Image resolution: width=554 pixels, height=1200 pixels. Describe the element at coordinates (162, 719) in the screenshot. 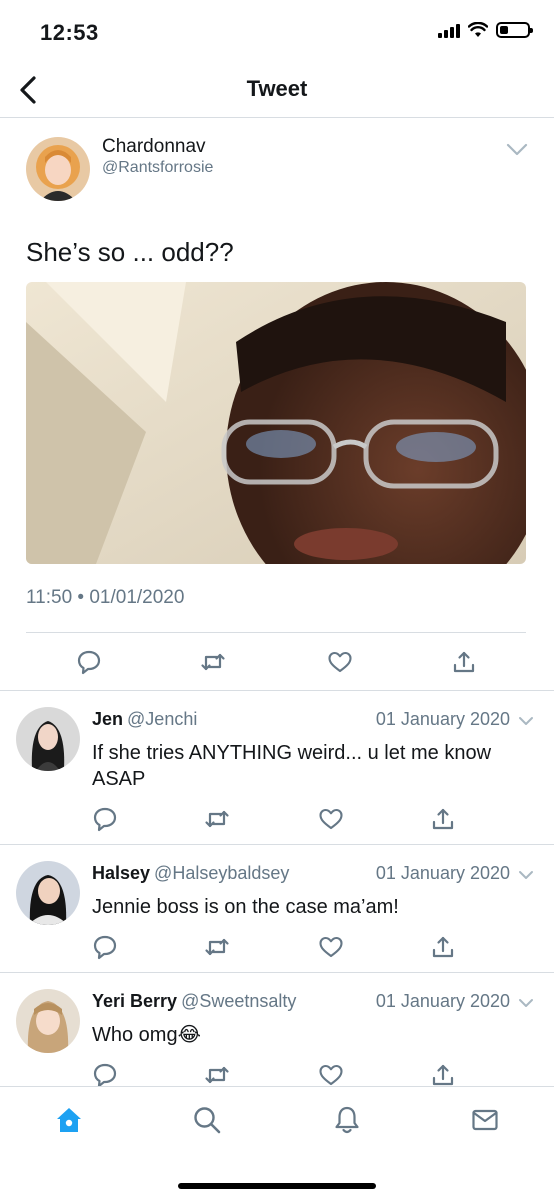

I see `reply-handle: @Jenchi` at that location.